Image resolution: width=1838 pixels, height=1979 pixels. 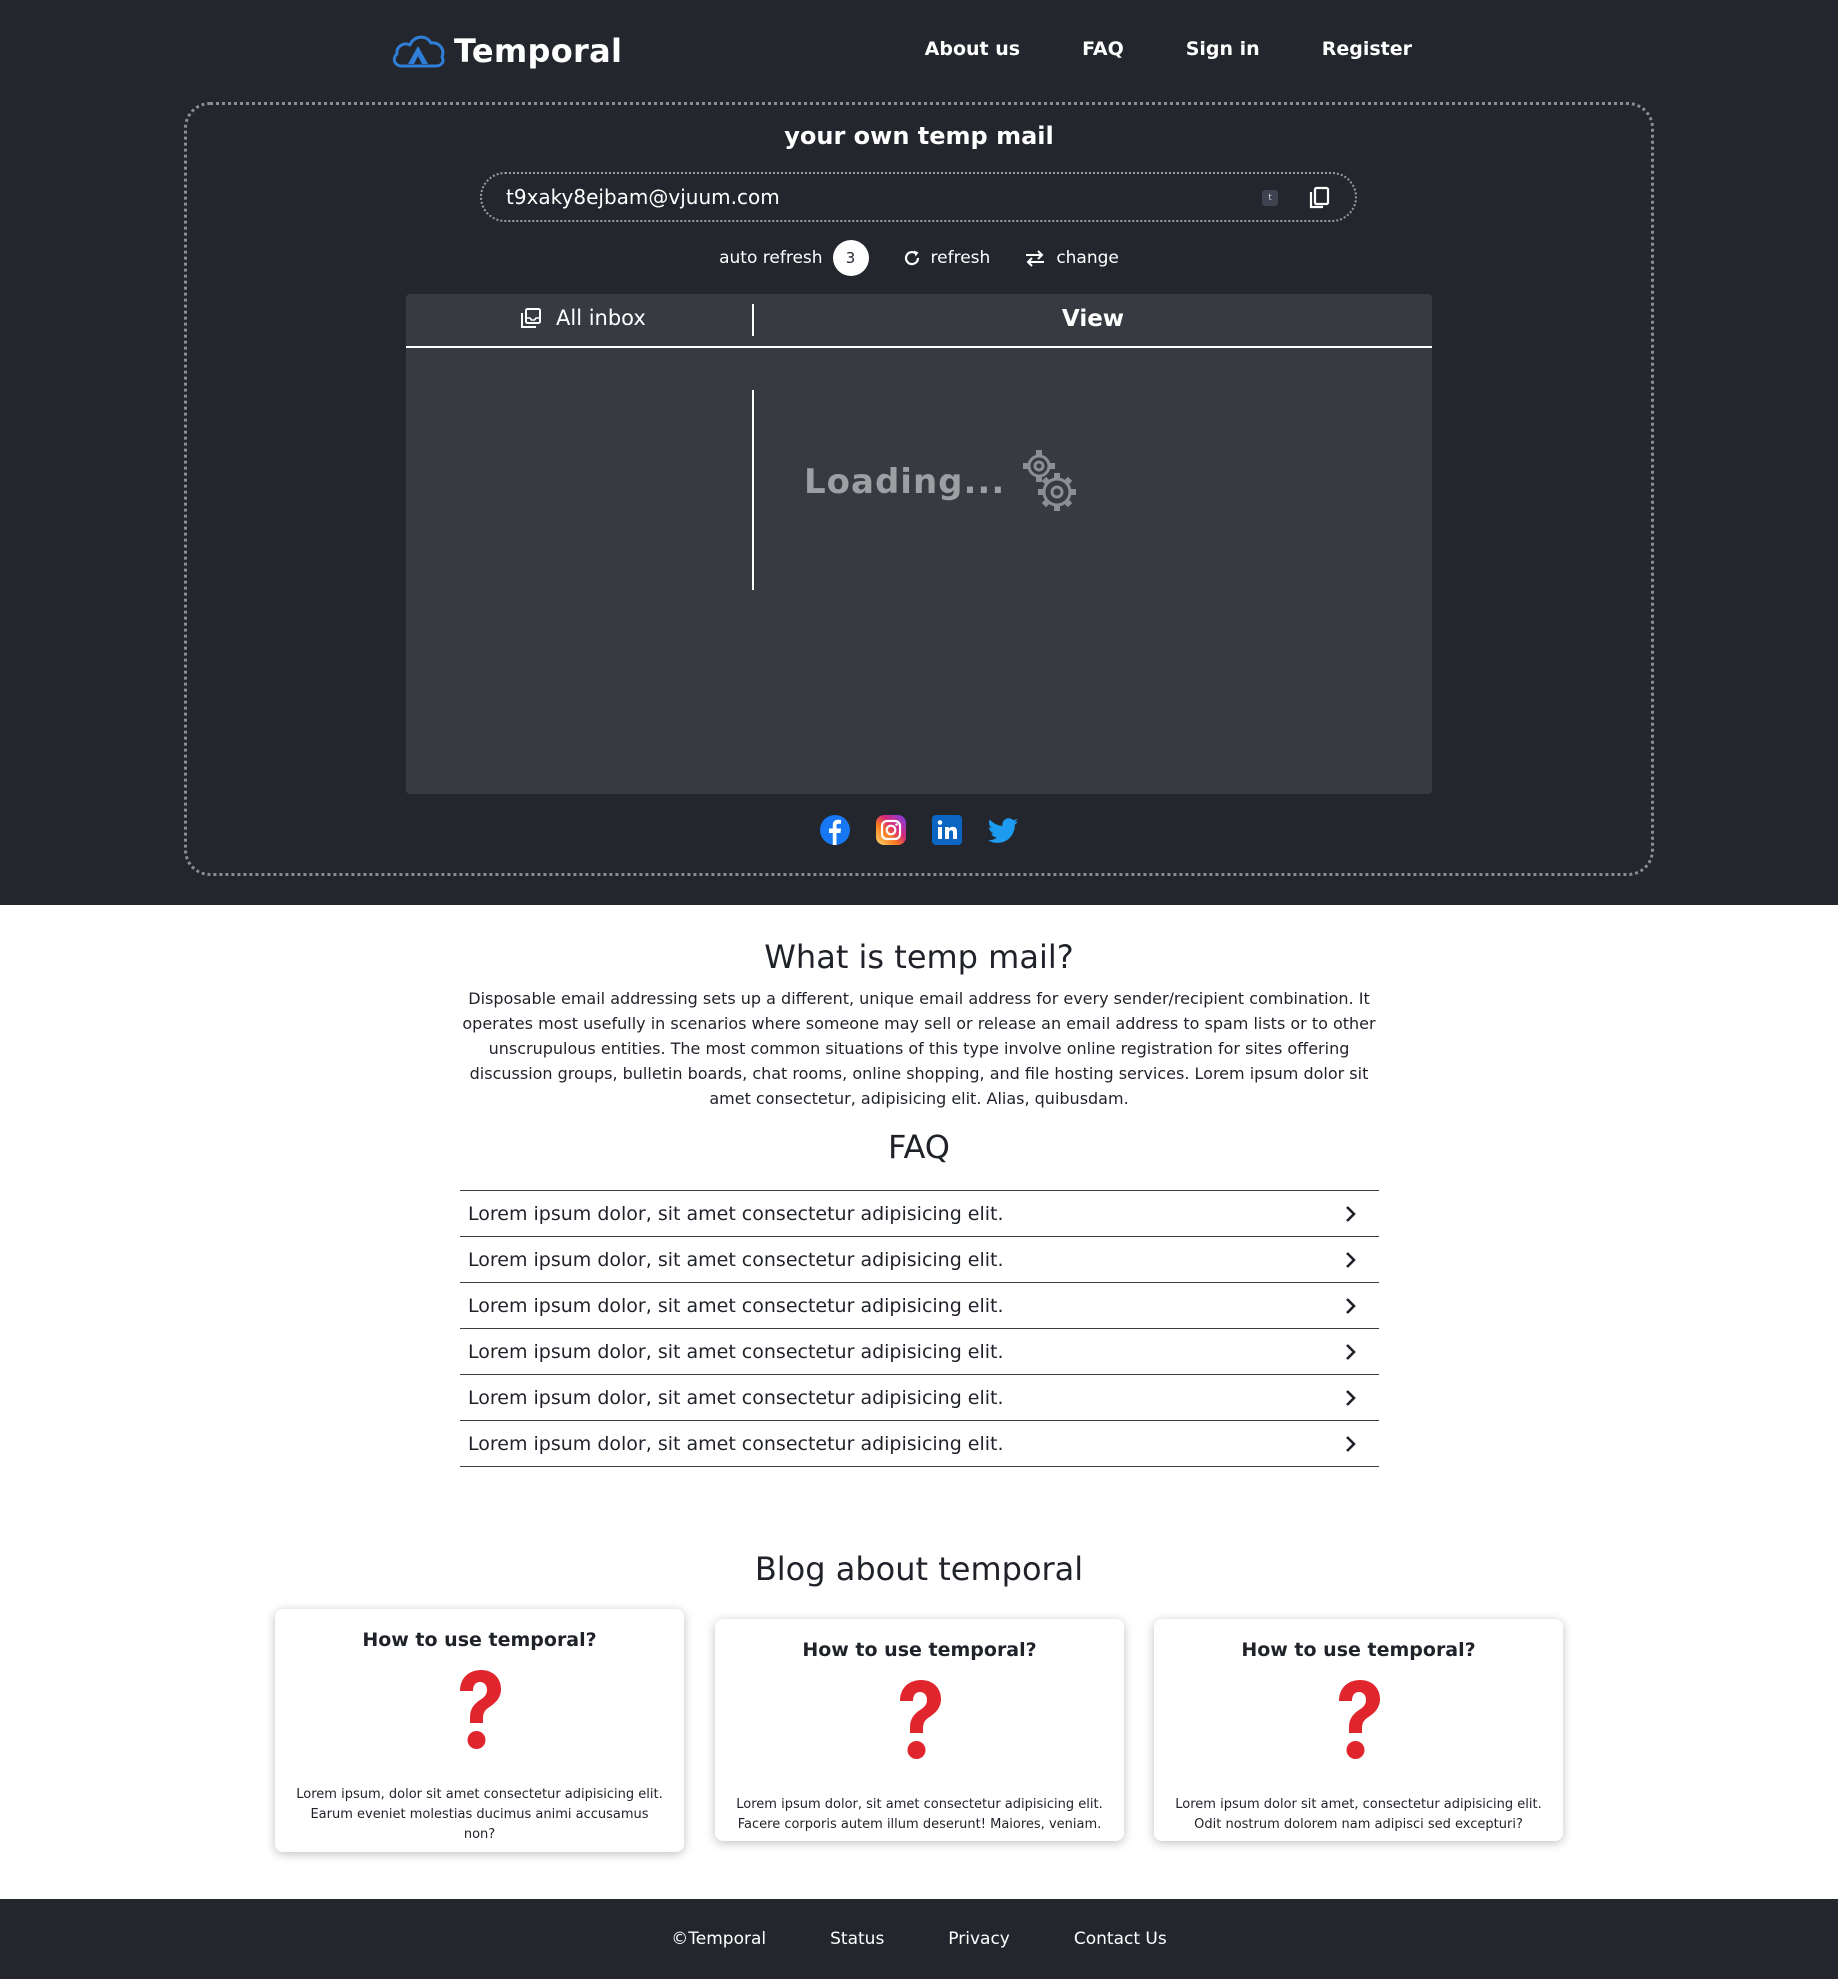 I want to click on twitter-icon, so click(x=1003, y=830).